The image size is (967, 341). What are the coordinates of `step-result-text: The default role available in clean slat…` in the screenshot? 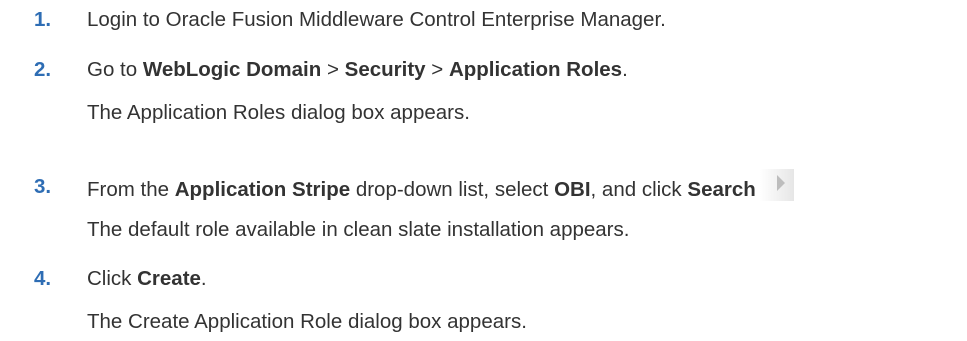 It's located at (358, 229).